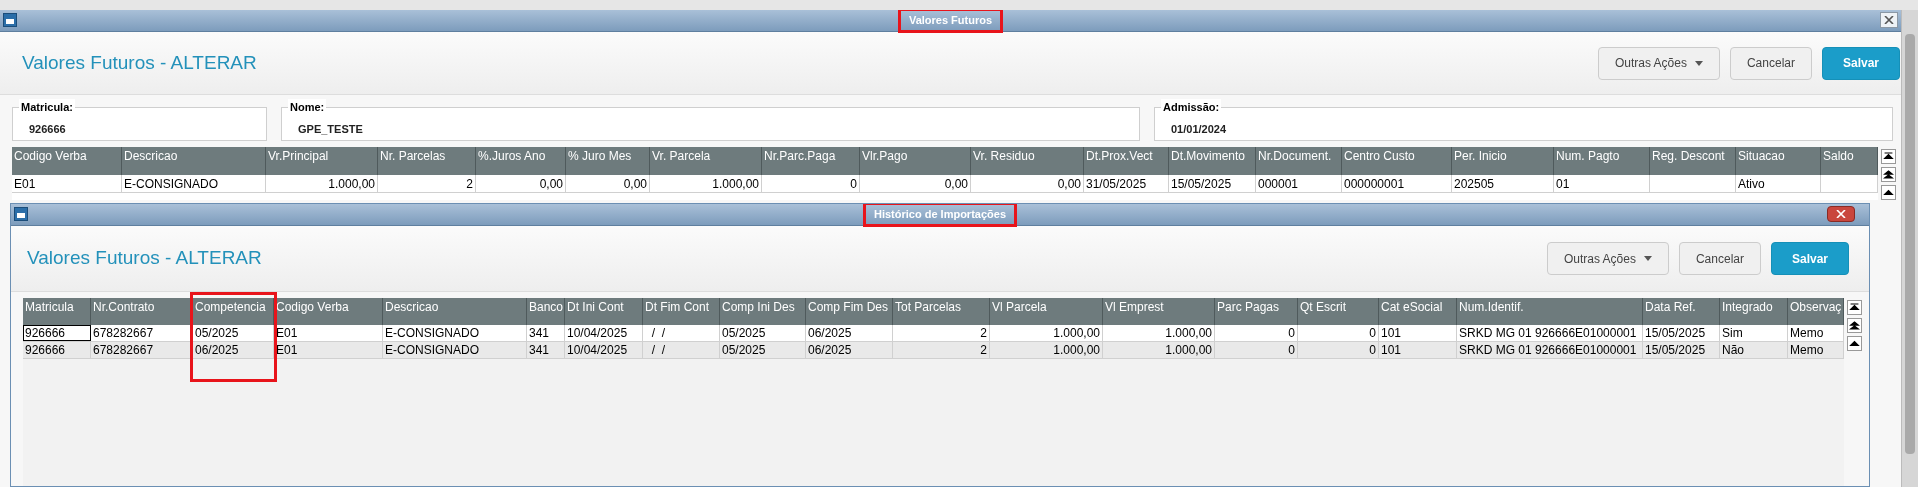  I want to click on table-cell: Ativo, so click(1778, 183).